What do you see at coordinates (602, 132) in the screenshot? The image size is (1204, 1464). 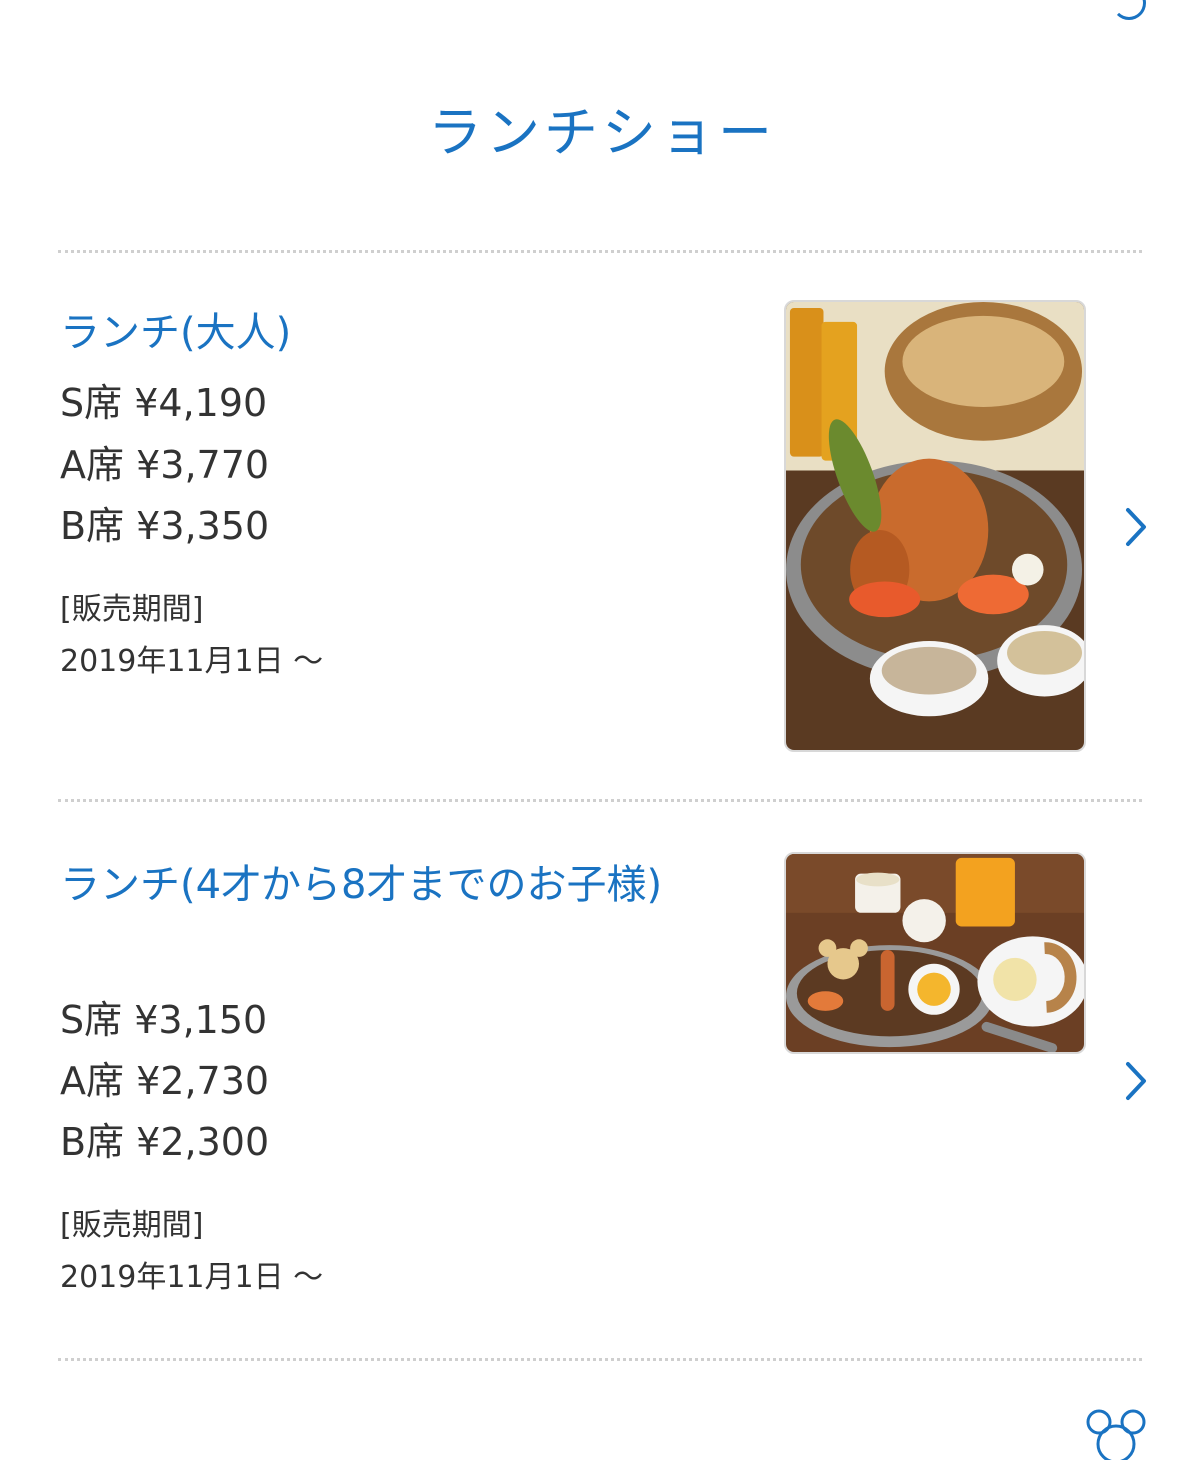 I see `page-title: ランチショー` at bounding box center [602, 132].